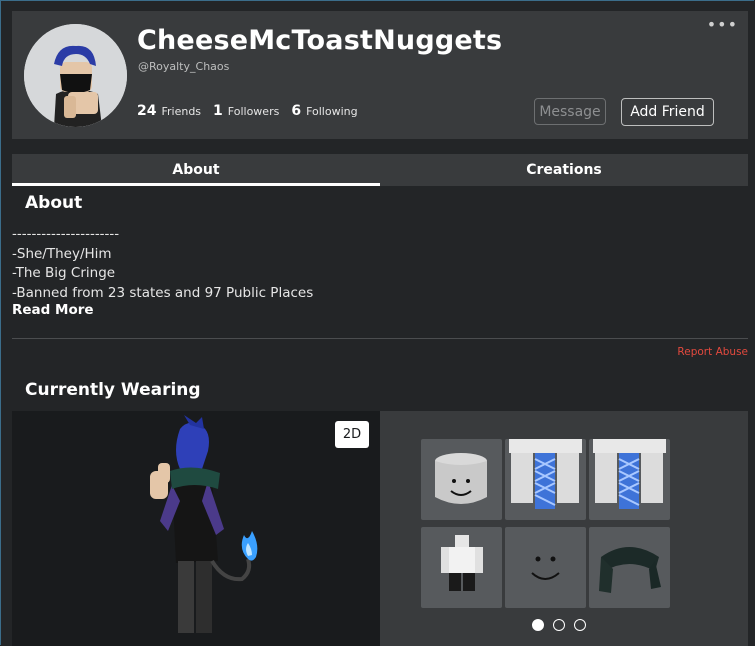  Describe the element at coordinates (722, 24) in the screenshot. I see `more-dots-icon: •••` at that location.